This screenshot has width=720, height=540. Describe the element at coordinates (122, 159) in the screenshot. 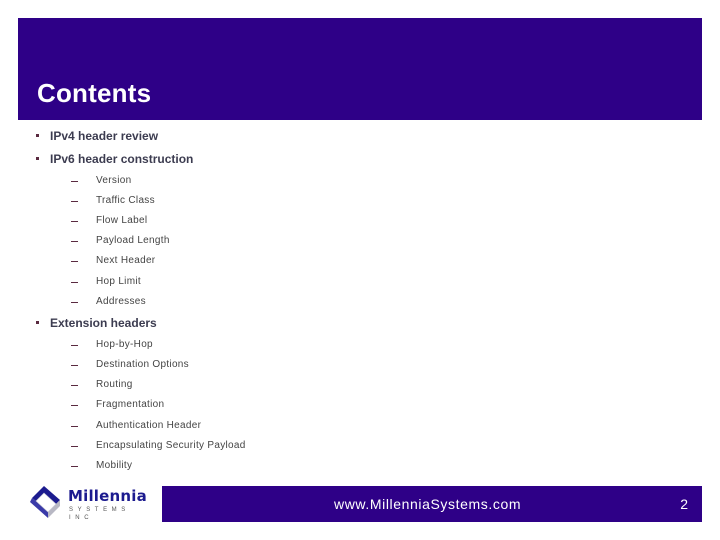

I see `outline-item-label: IPv6 header construction` at that location.